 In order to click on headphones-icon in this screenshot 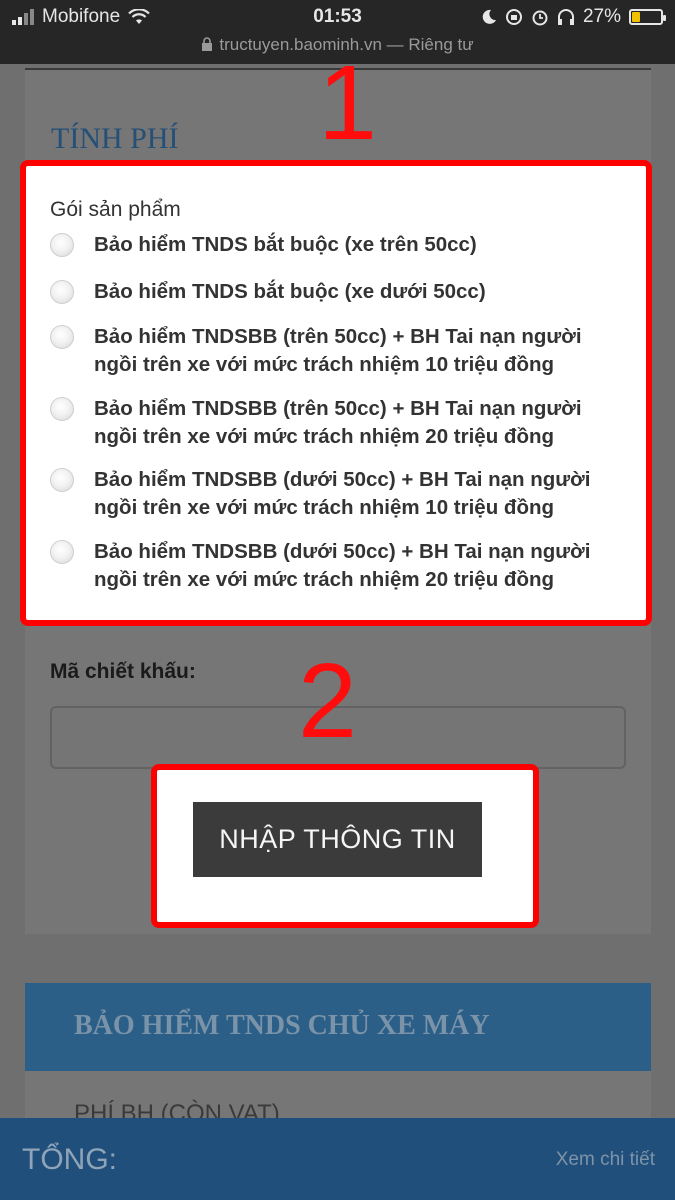, I will do `click(565, 17)`.